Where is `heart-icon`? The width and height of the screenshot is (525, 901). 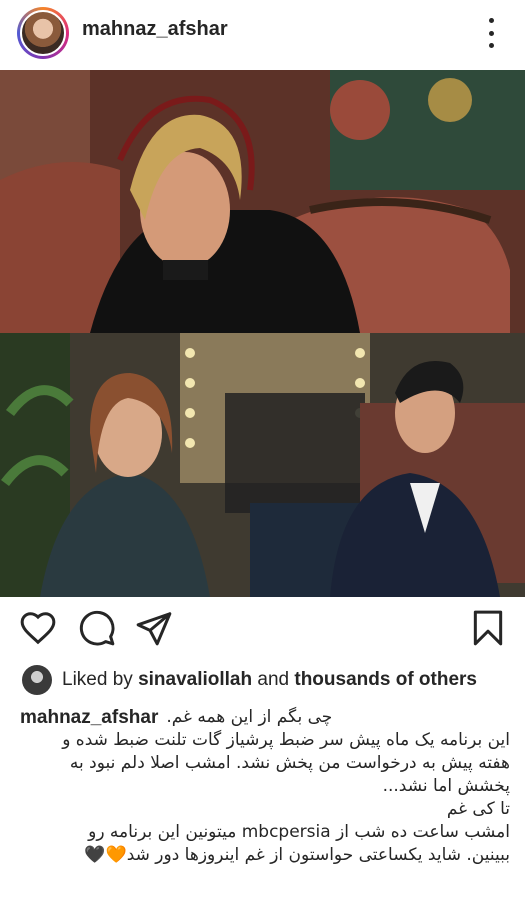
heart-icon is located at coordinates (38, 628).